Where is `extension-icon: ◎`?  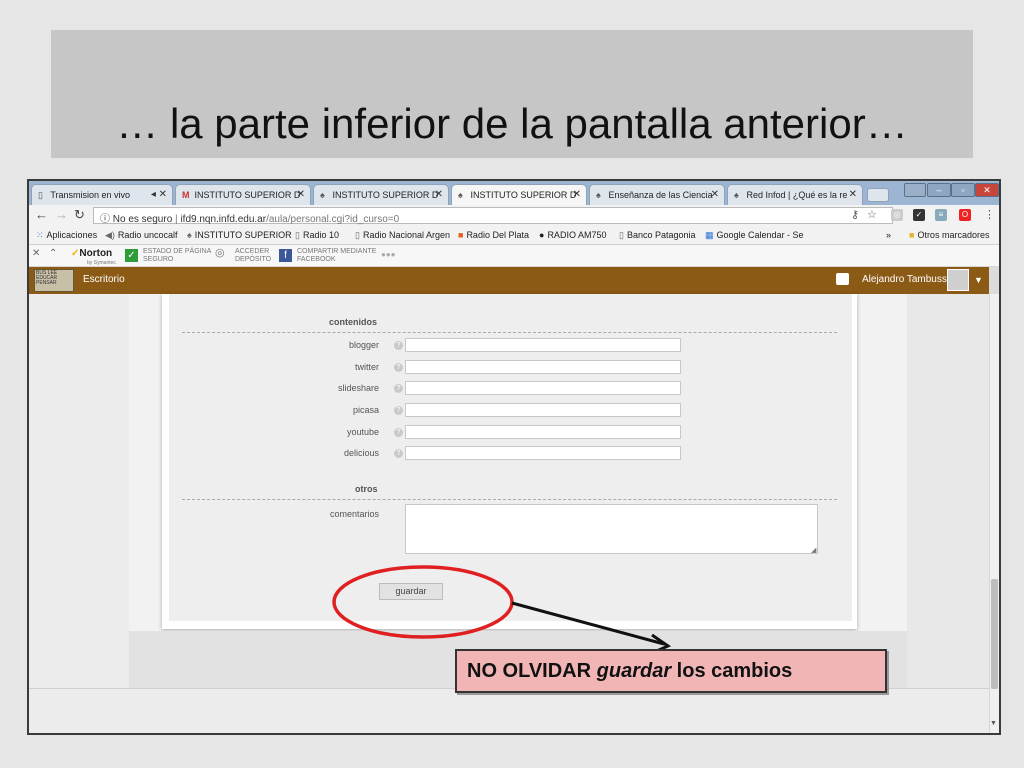 extension-icon: ◎ is located at coordinates (897, 215).